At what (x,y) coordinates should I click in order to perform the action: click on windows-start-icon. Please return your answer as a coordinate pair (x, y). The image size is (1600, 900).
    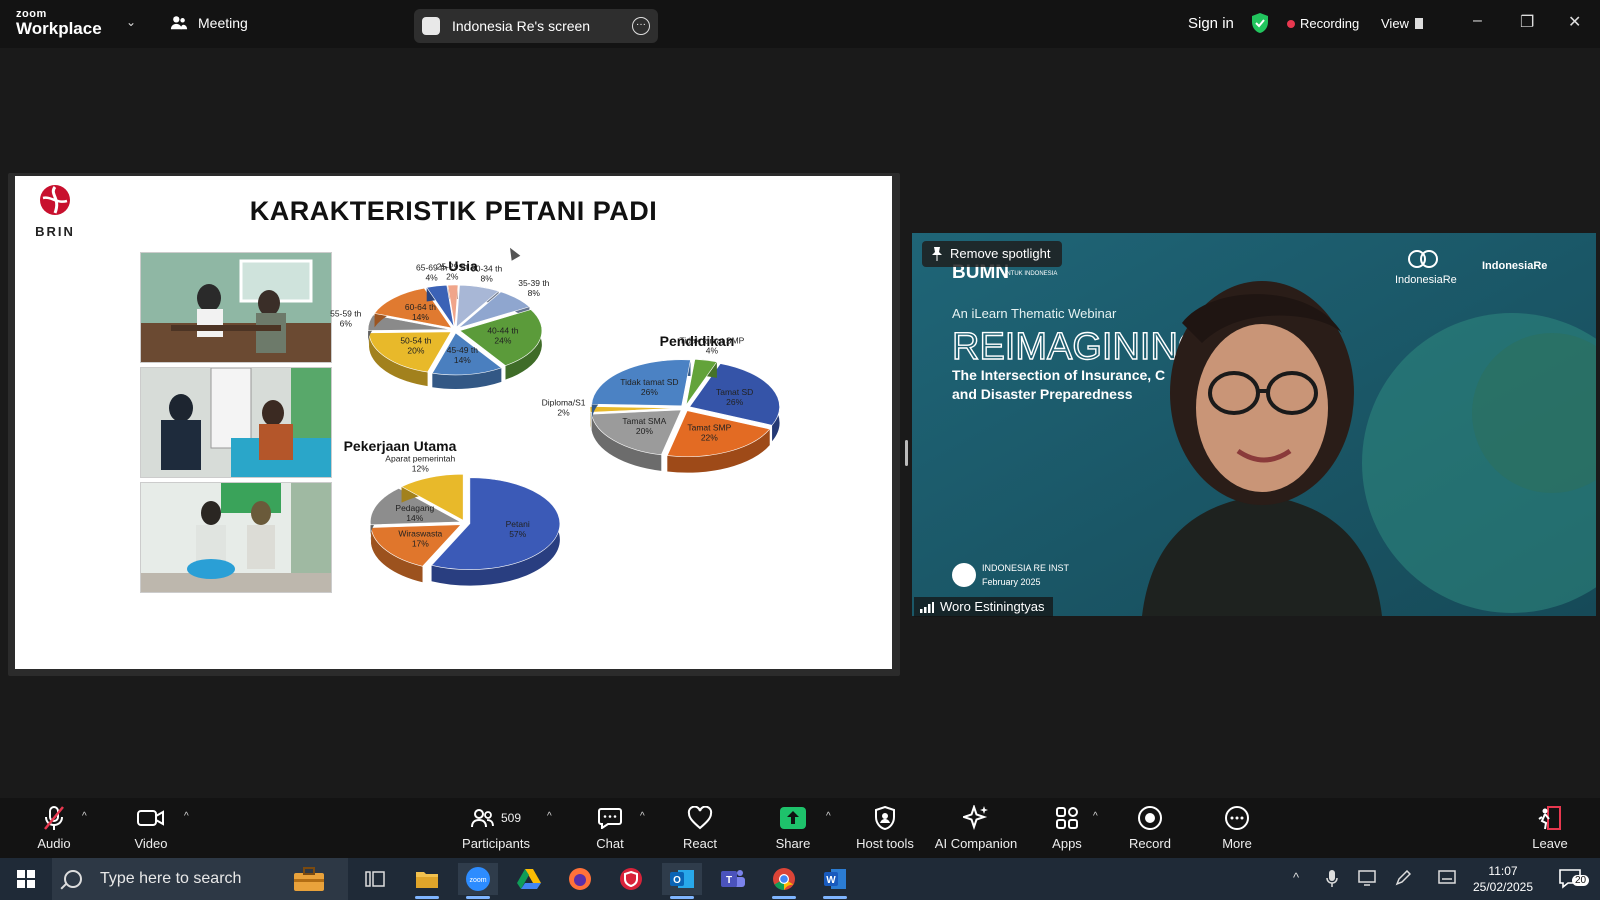
    Looking at the image, I should click on (26, 879).